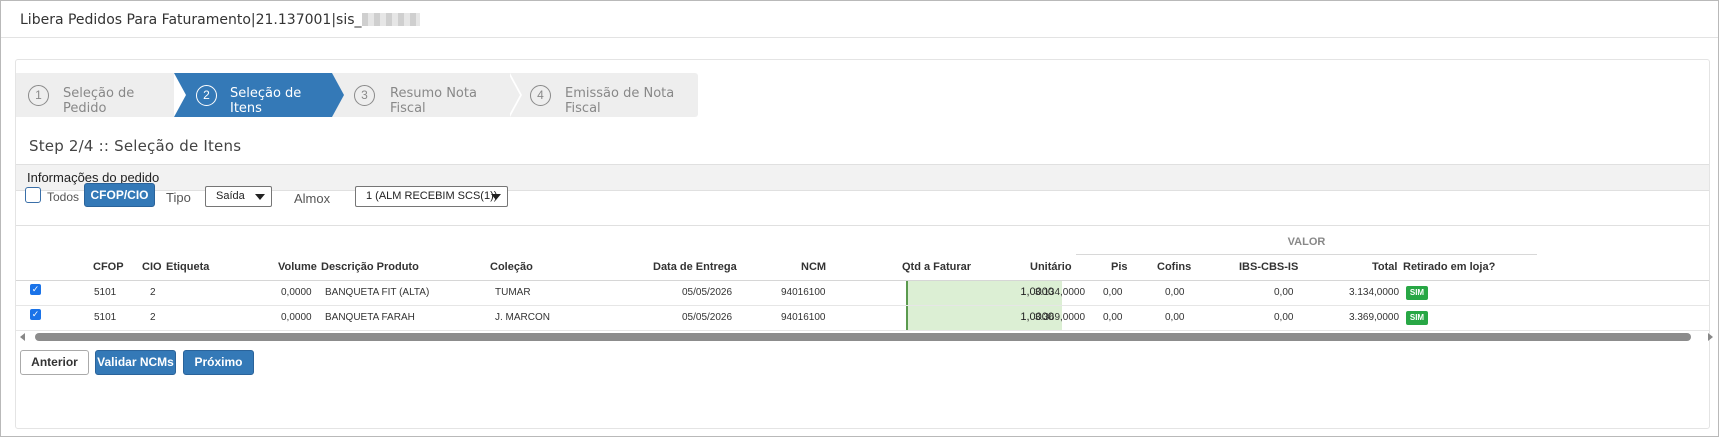  What do you see at coordinates (1051, 267) in the screenshot?
I see `col-unitario: Unitário` at bounding box center [1051, 267].